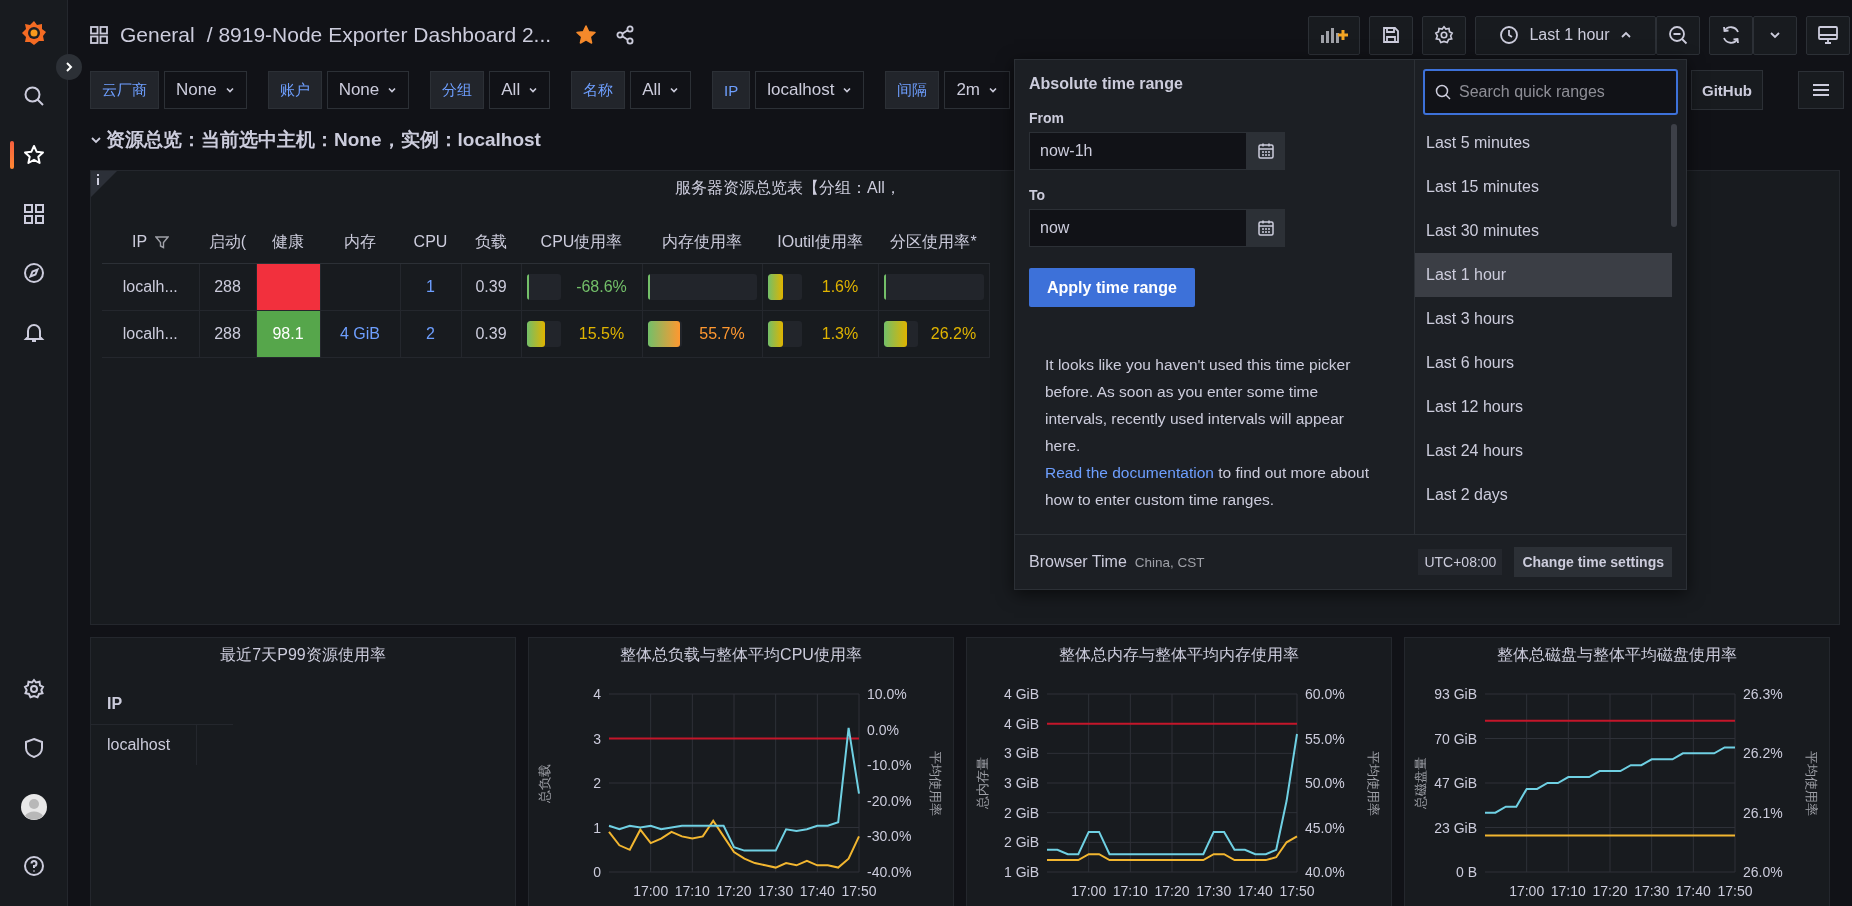 Image resolution: width=1852 pixels, height=906 pixels. I want to click on quick-range-item: Last 3 hours, so click(1543, 319).